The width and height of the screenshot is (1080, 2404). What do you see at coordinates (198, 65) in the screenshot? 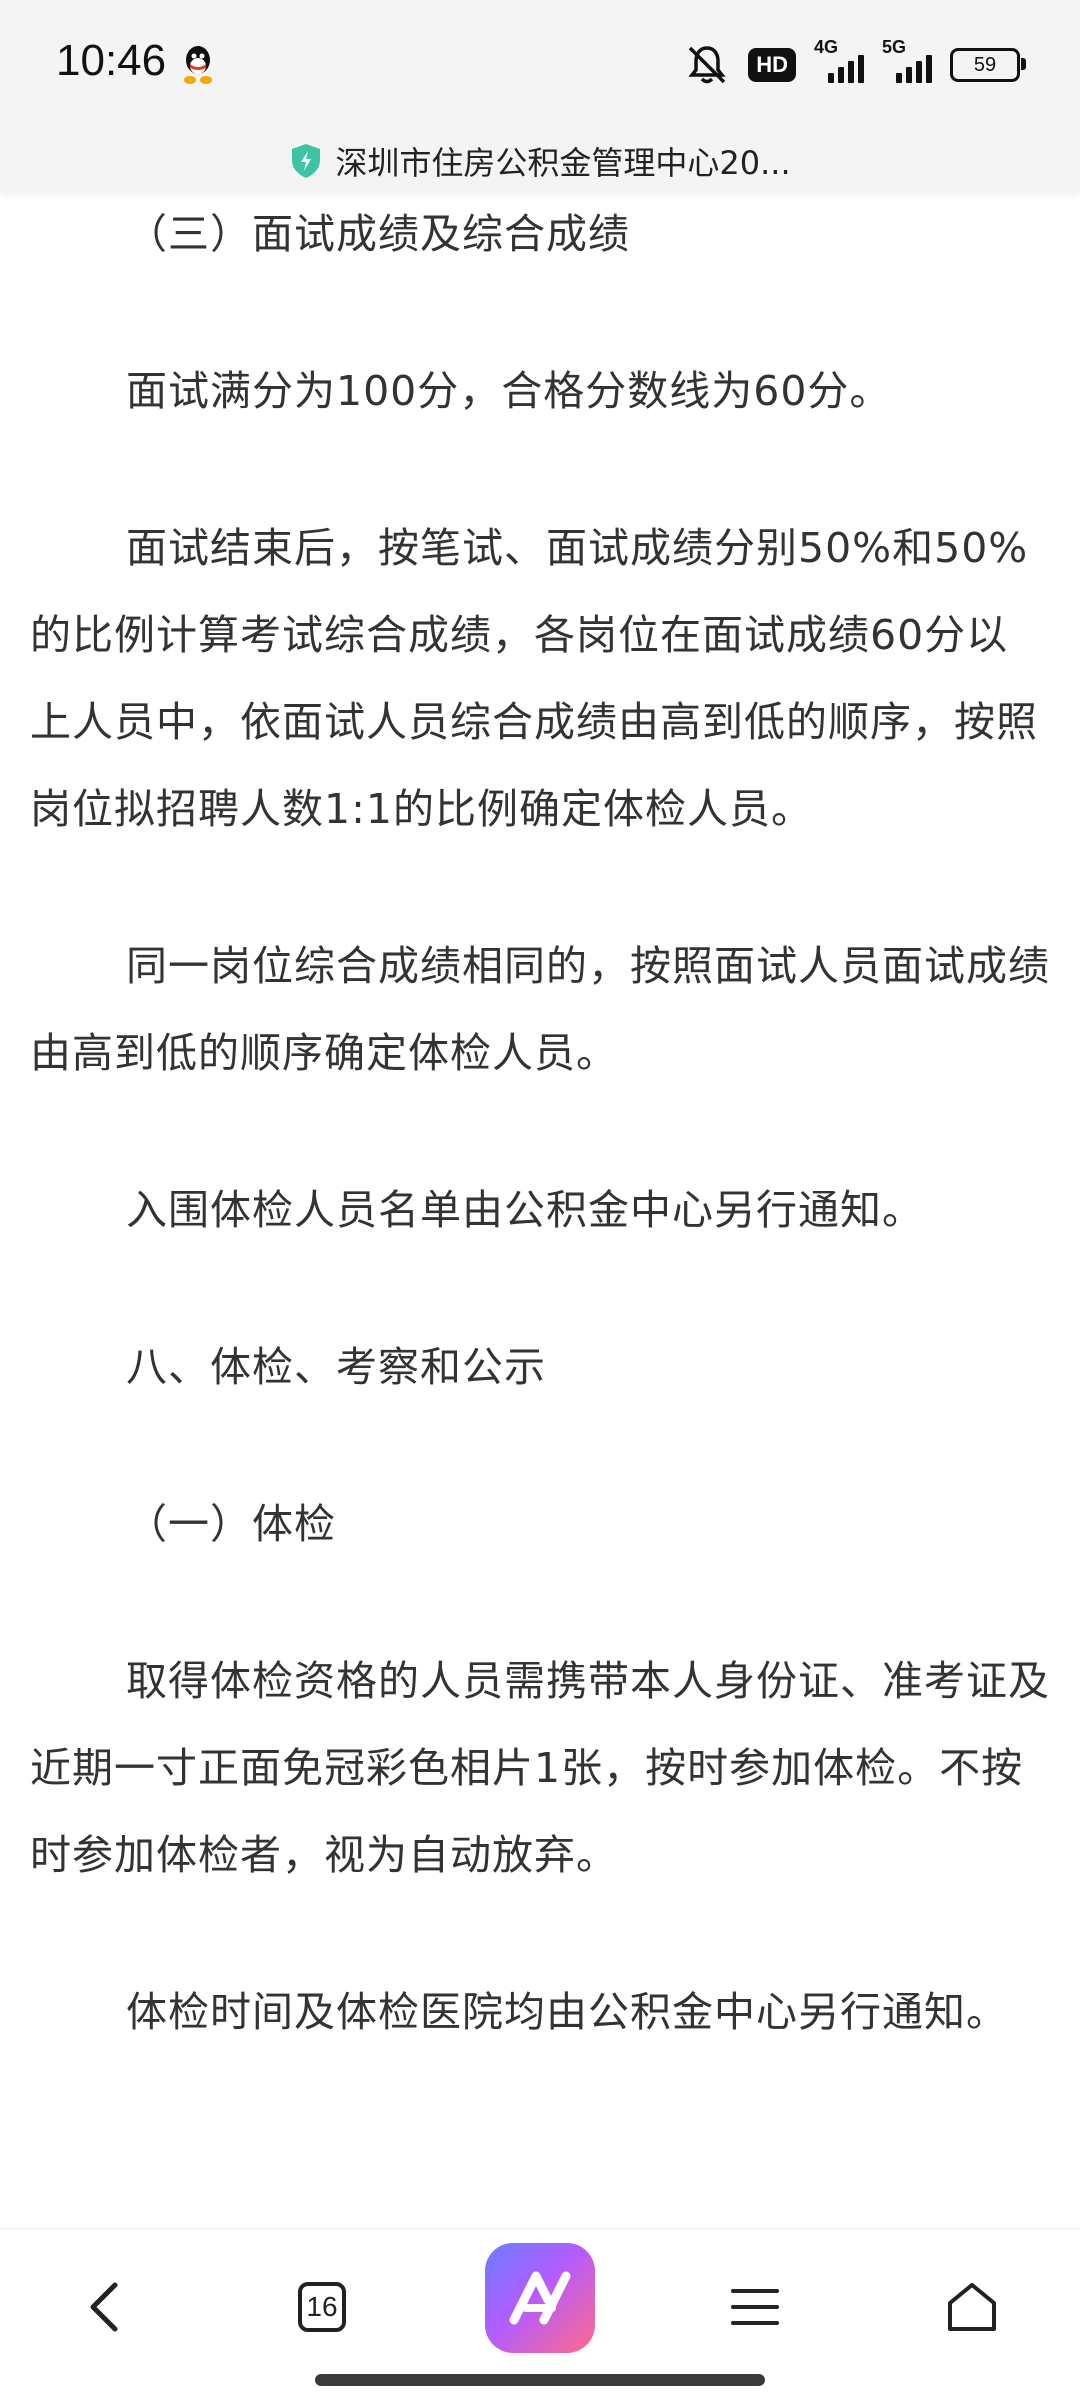
I see `qq-icon` at bounding box center [198, 65].